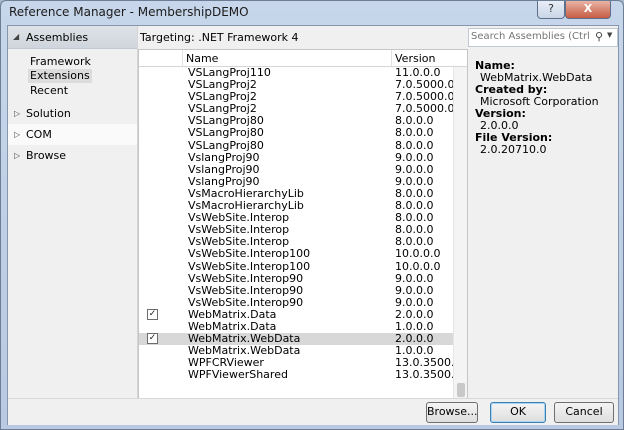  Describe the element at coordinates (57, 37) in the screenshot. I see `nav-assemblies-label: Assemblies` at that location.